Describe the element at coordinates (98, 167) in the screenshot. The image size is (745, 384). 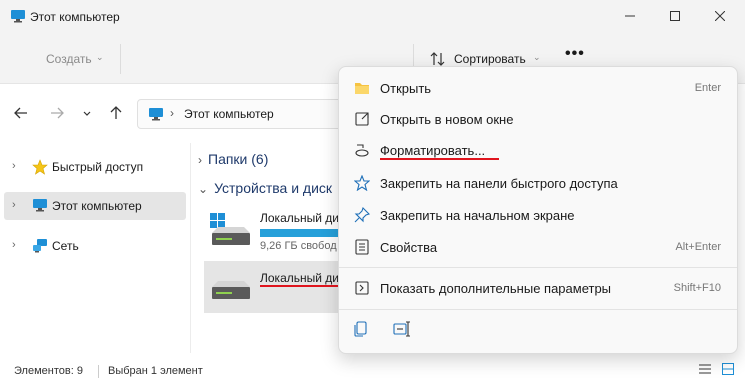
I see `sidebar-item-label: Быстрый доступ` at that location.